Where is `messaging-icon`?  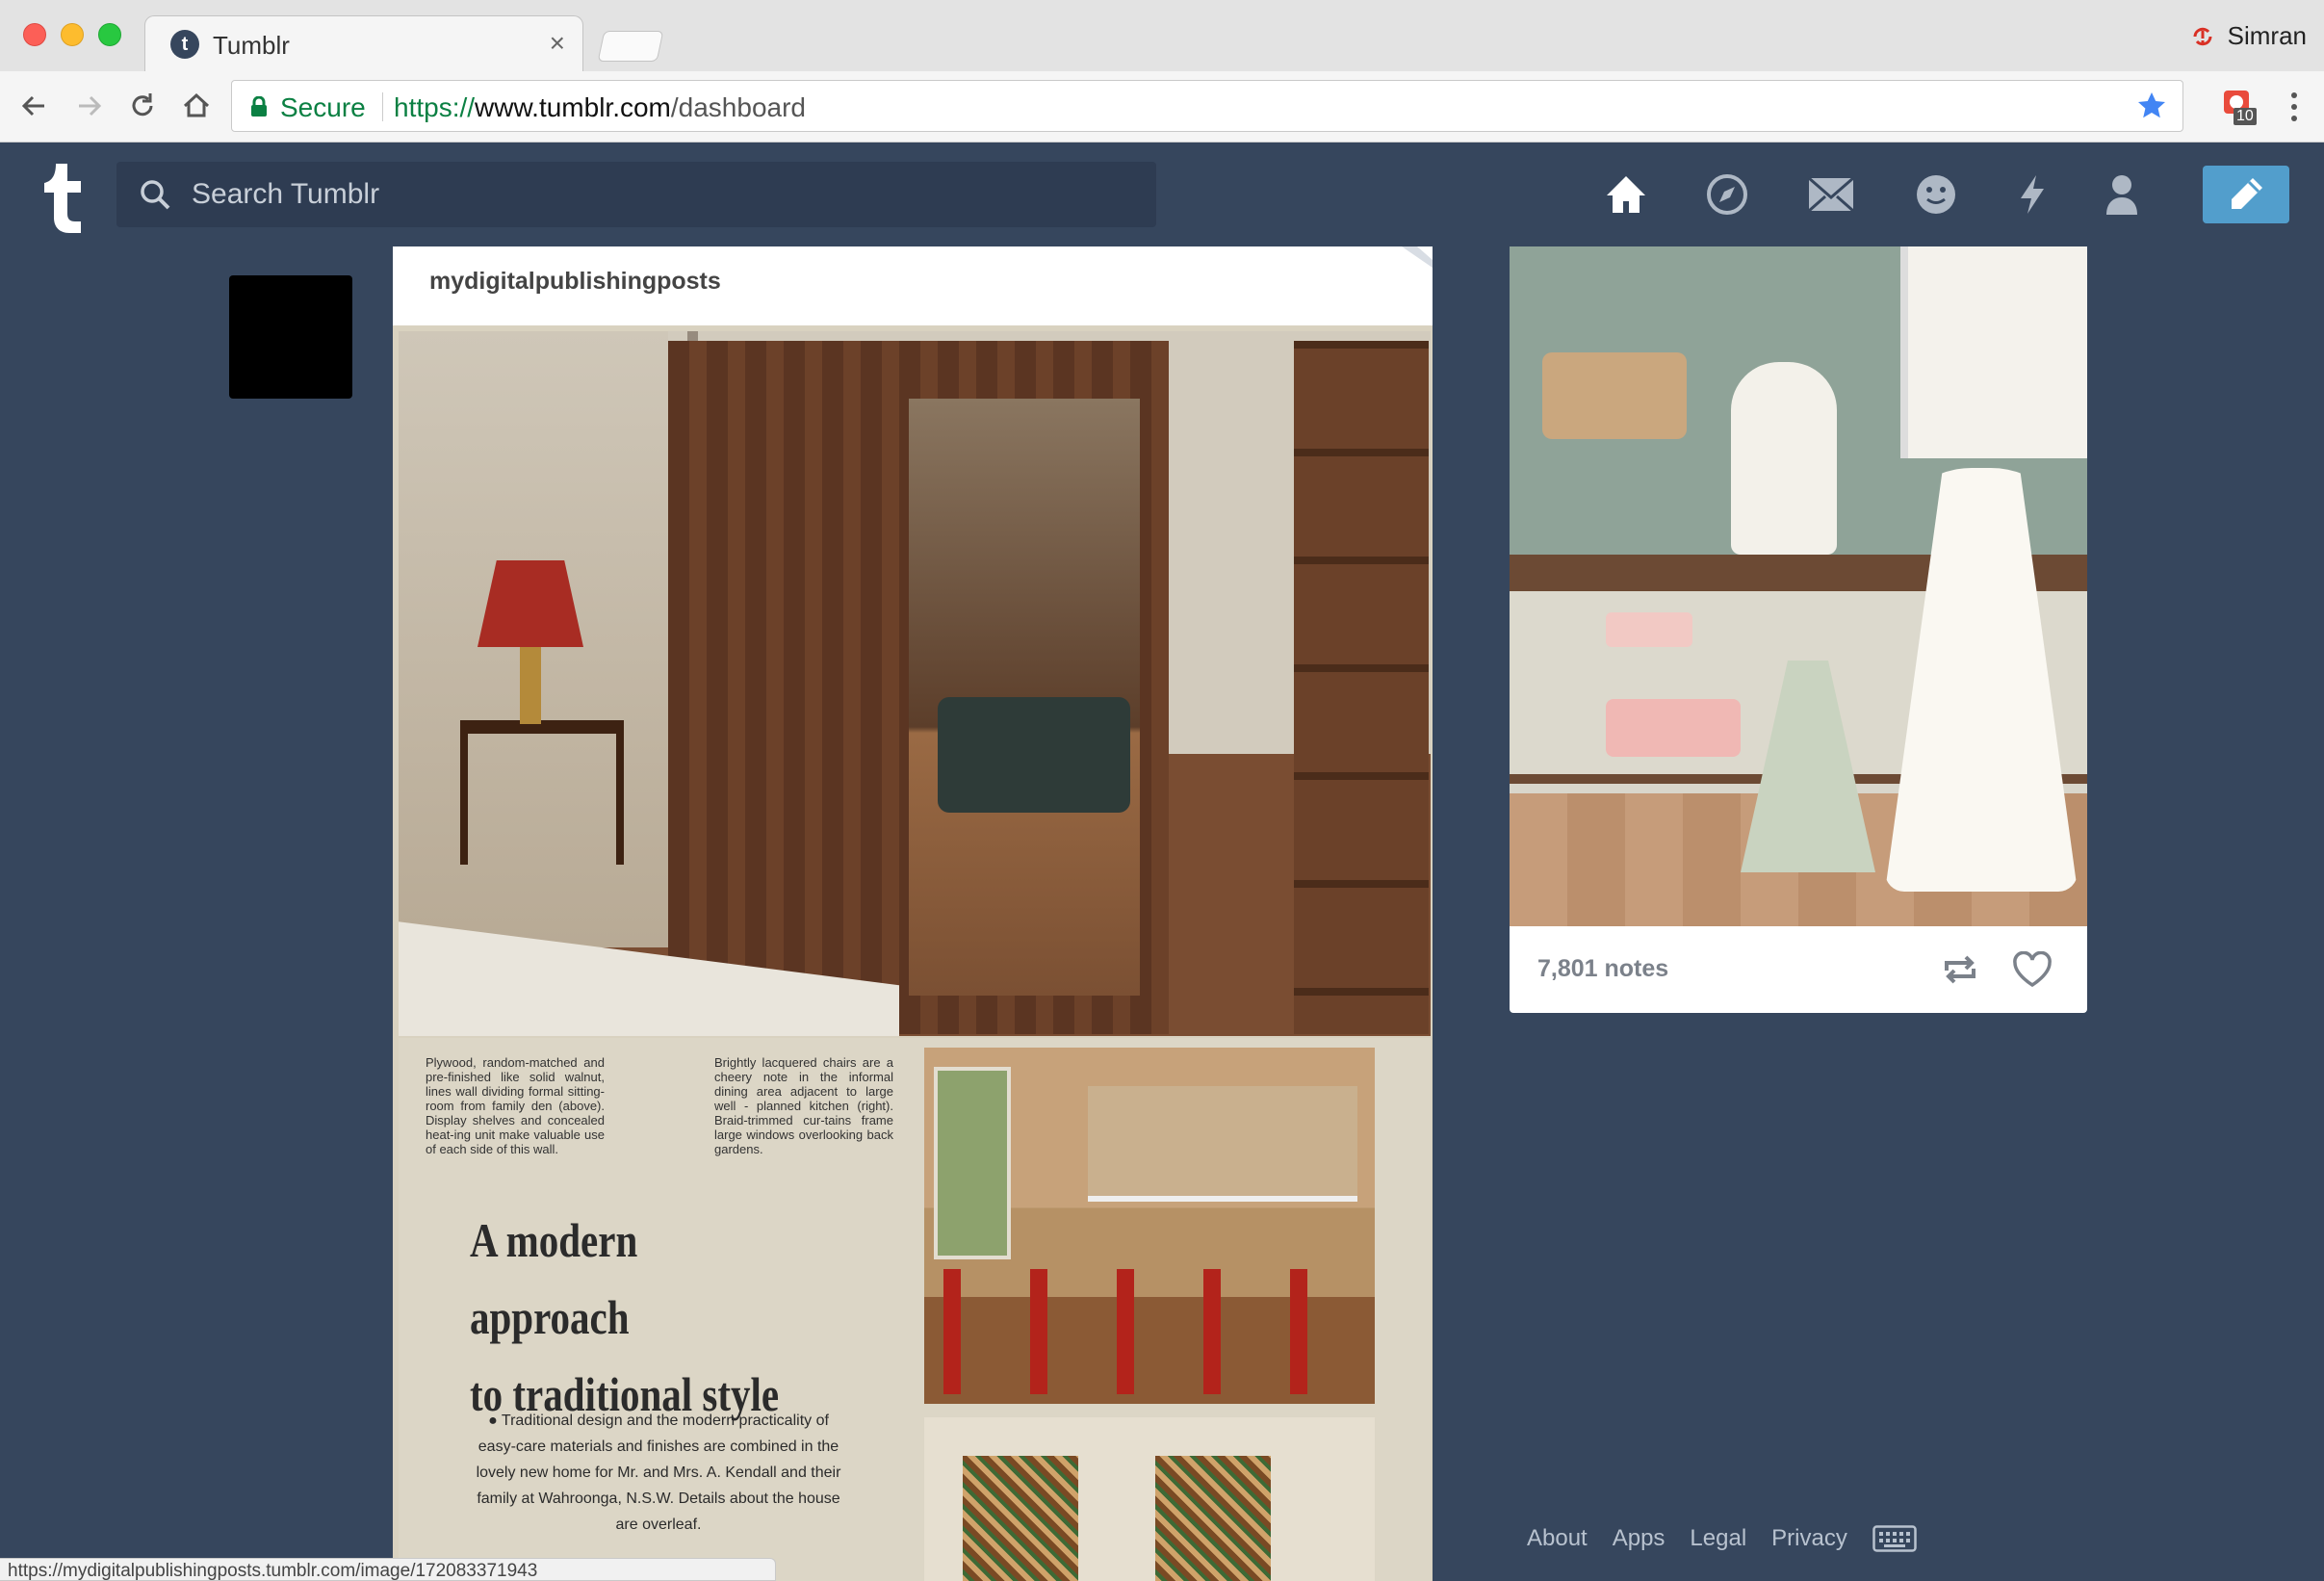
messaging-icon is located at coordinates (1936, 194).